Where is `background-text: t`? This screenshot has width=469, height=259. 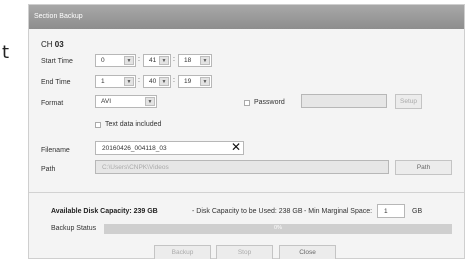
background-text: t is located at coordinates (6, 52).